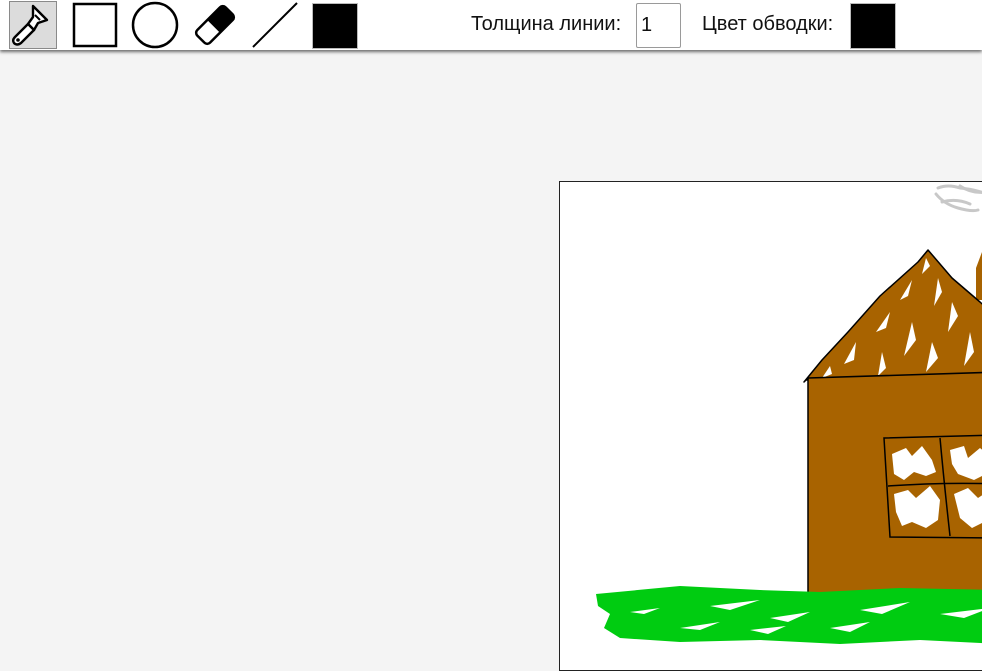  What do you see at coordinates (958, 198) in the screenshot?
I see `chimney-smoke` at bounding box center [958, 198].